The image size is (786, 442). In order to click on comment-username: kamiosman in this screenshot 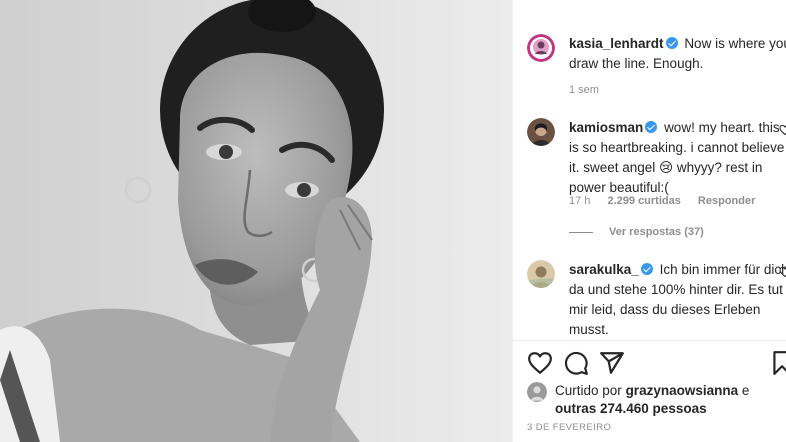, I will do `click(606, 127)`.